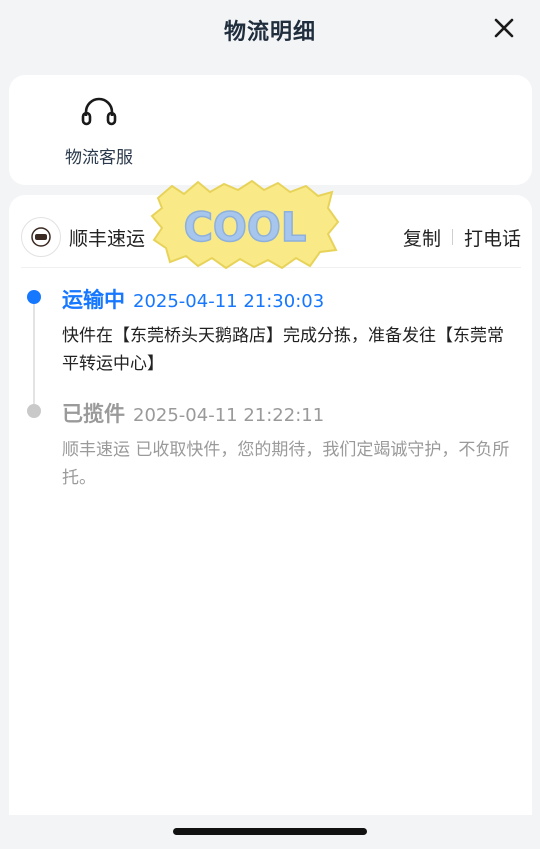  What do you see at coordinates (422, 237) in the screenshot?
I see `copy-button: 复制` at bounding box center [422, 237].